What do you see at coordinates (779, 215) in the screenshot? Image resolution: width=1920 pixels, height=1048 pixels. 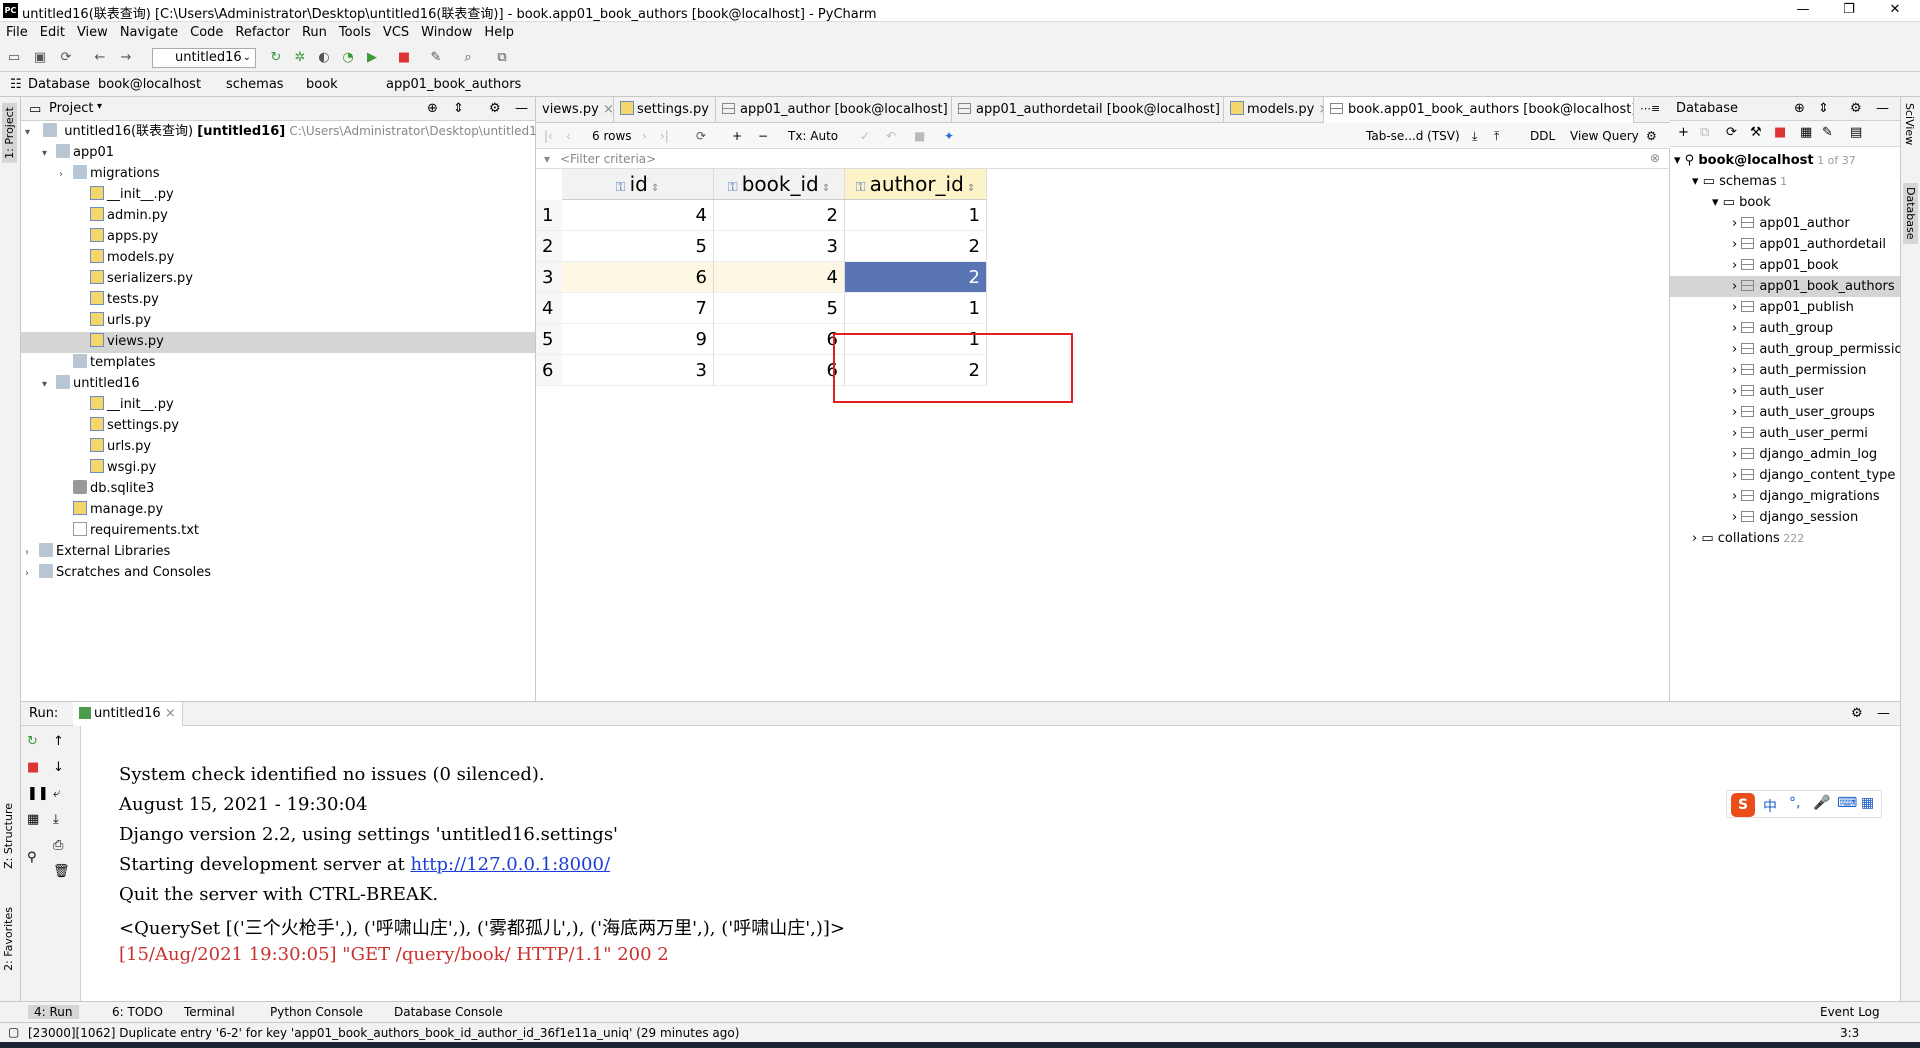 I see `grid-cell-book-id: 2` at bounding box center [779, 215].